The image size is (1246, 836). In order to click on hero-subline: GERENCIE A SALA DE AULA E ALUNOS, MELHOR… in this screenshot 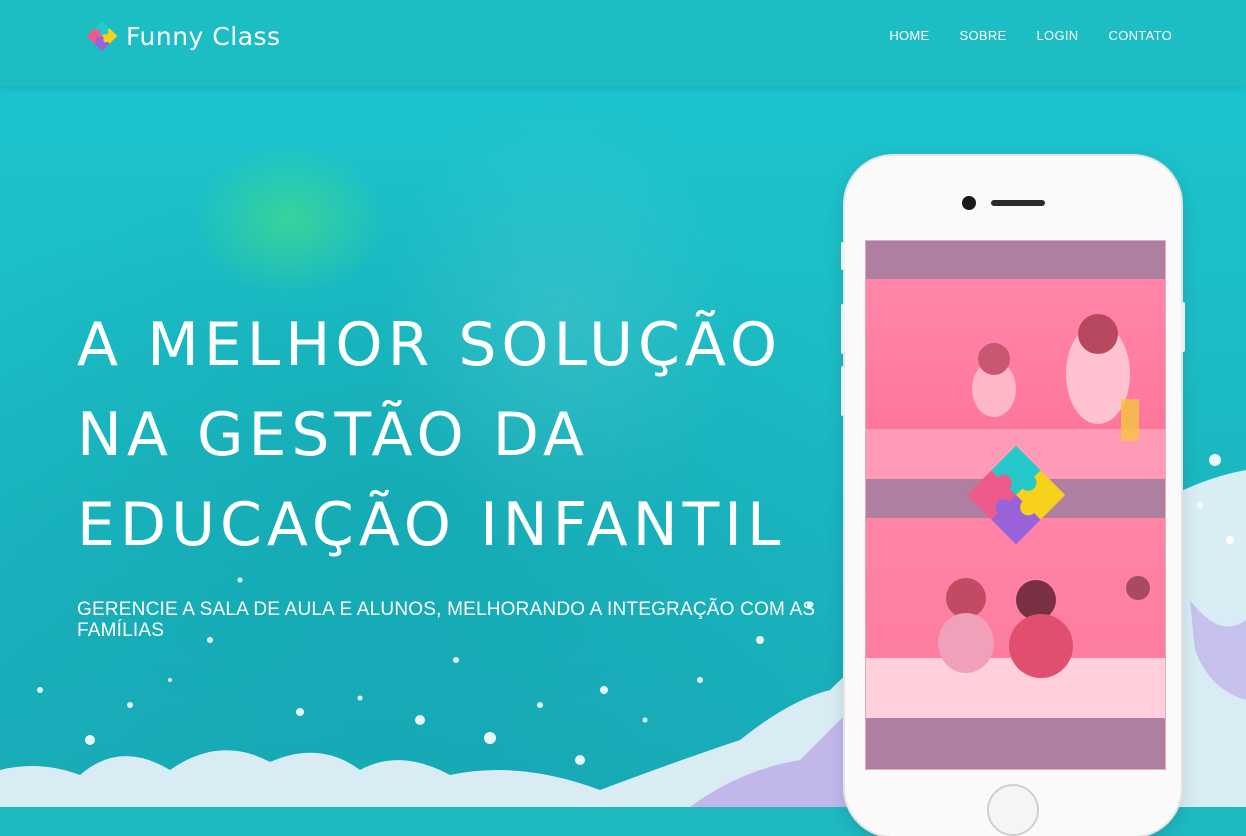, I will do `click(446, 620)`.